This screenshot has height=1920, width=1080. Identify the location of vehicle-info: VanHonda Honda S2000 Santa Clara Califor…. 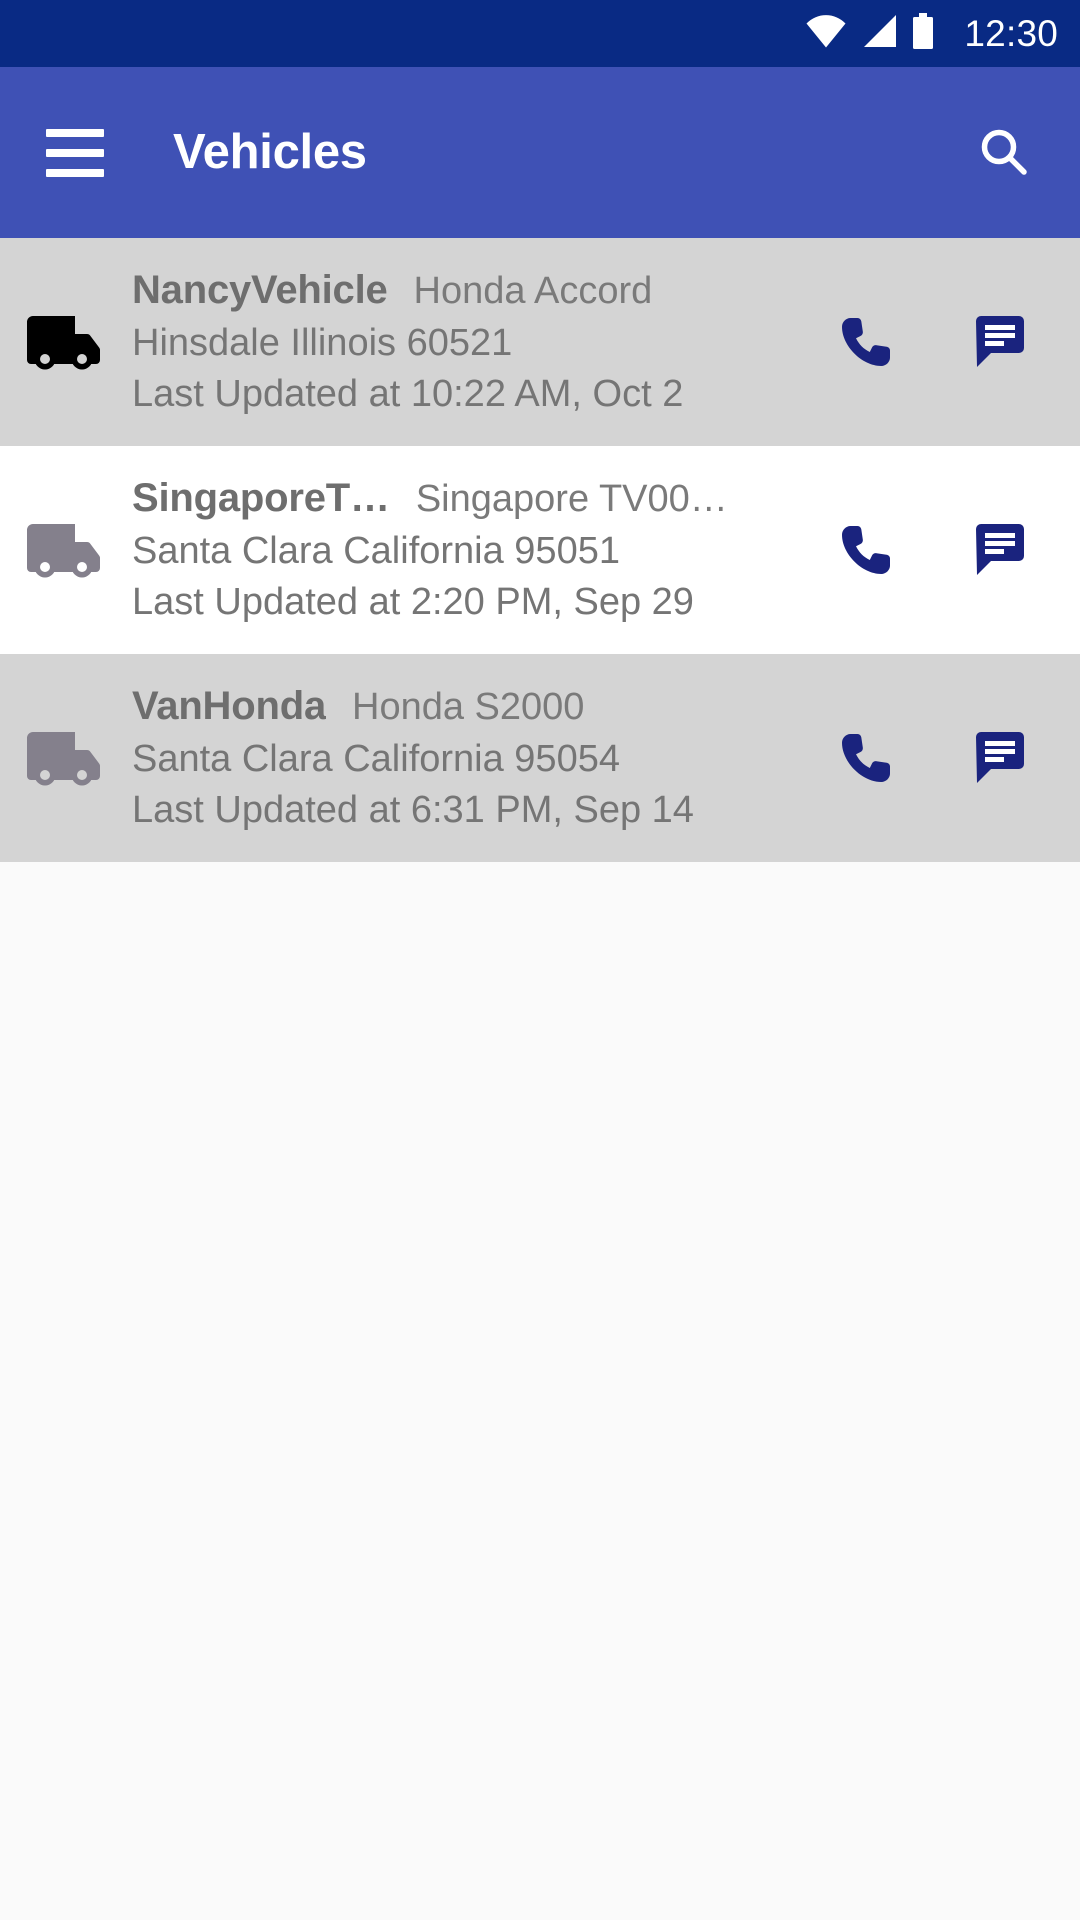
(472, 758).